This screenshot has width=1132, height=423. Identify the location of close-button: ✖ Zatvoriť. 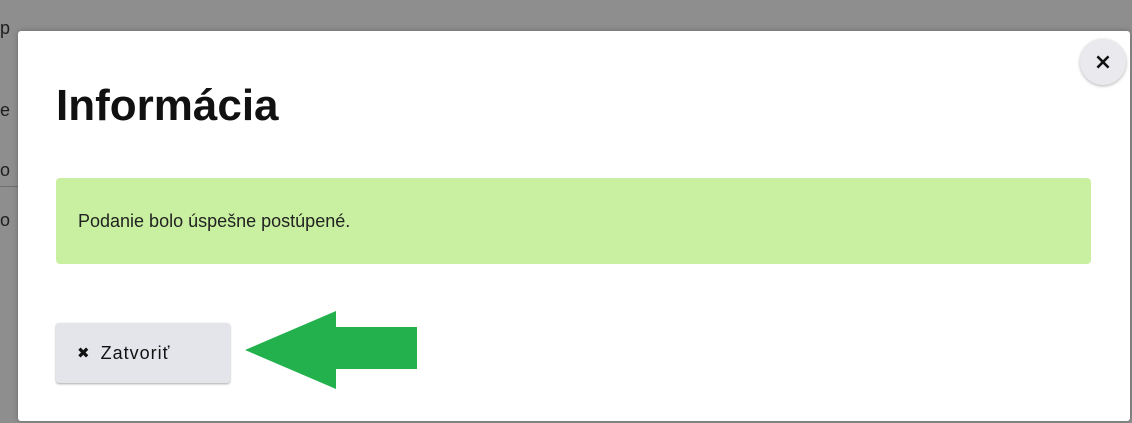
(143, 353).